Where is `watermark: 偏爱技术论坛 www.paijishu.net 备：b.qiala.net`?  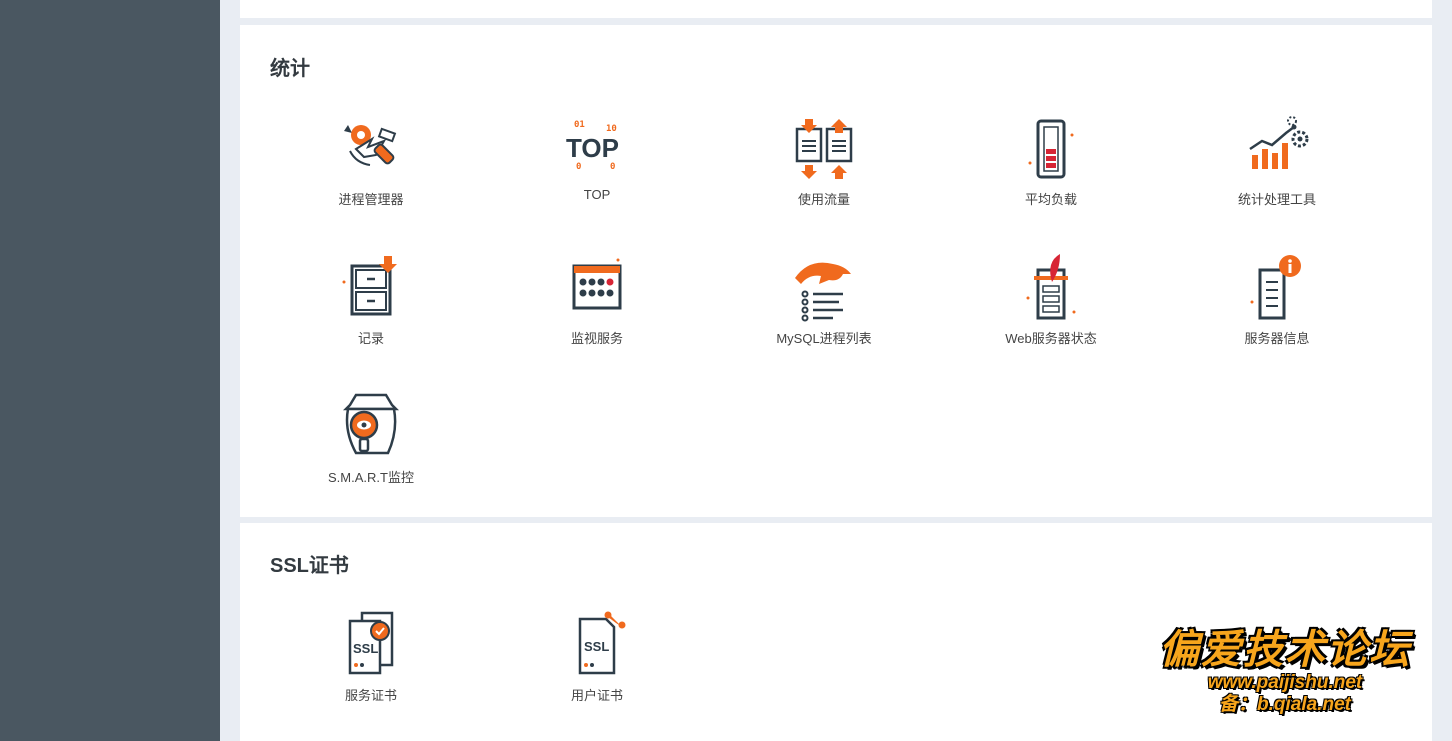
watermark: 偏爱技术论坛 www.paijishu.net 备：b.qiala.net is located at coordinates (1285, 672).